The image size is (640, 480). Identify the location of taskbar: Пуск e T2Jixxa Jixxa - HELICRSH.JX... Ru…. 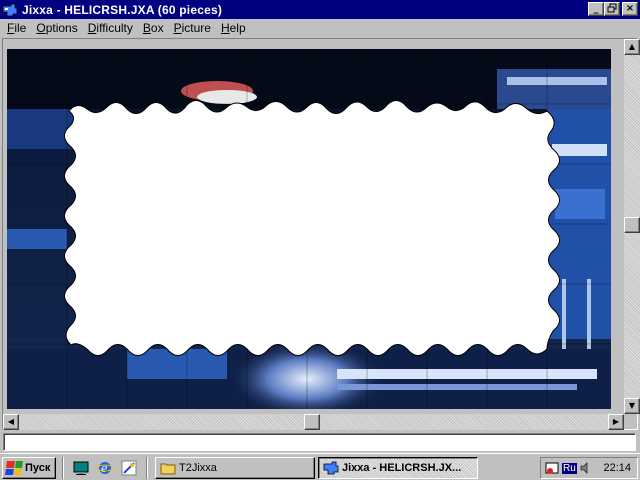
(320, 466).